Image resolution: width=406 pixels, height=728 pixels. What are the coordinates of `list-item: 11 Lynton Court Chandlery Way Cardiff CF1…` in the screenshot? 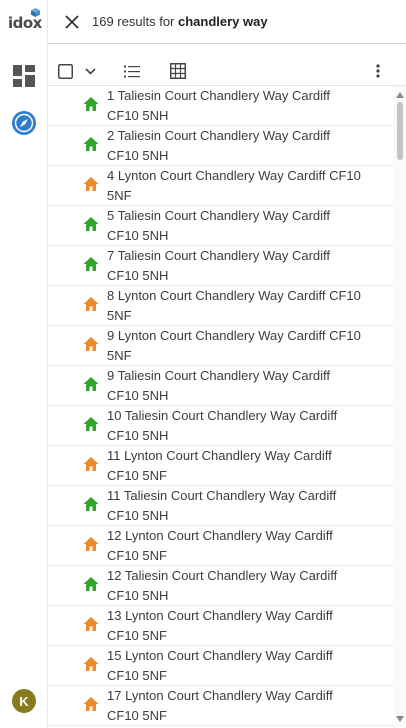 It's located at (221, 466).